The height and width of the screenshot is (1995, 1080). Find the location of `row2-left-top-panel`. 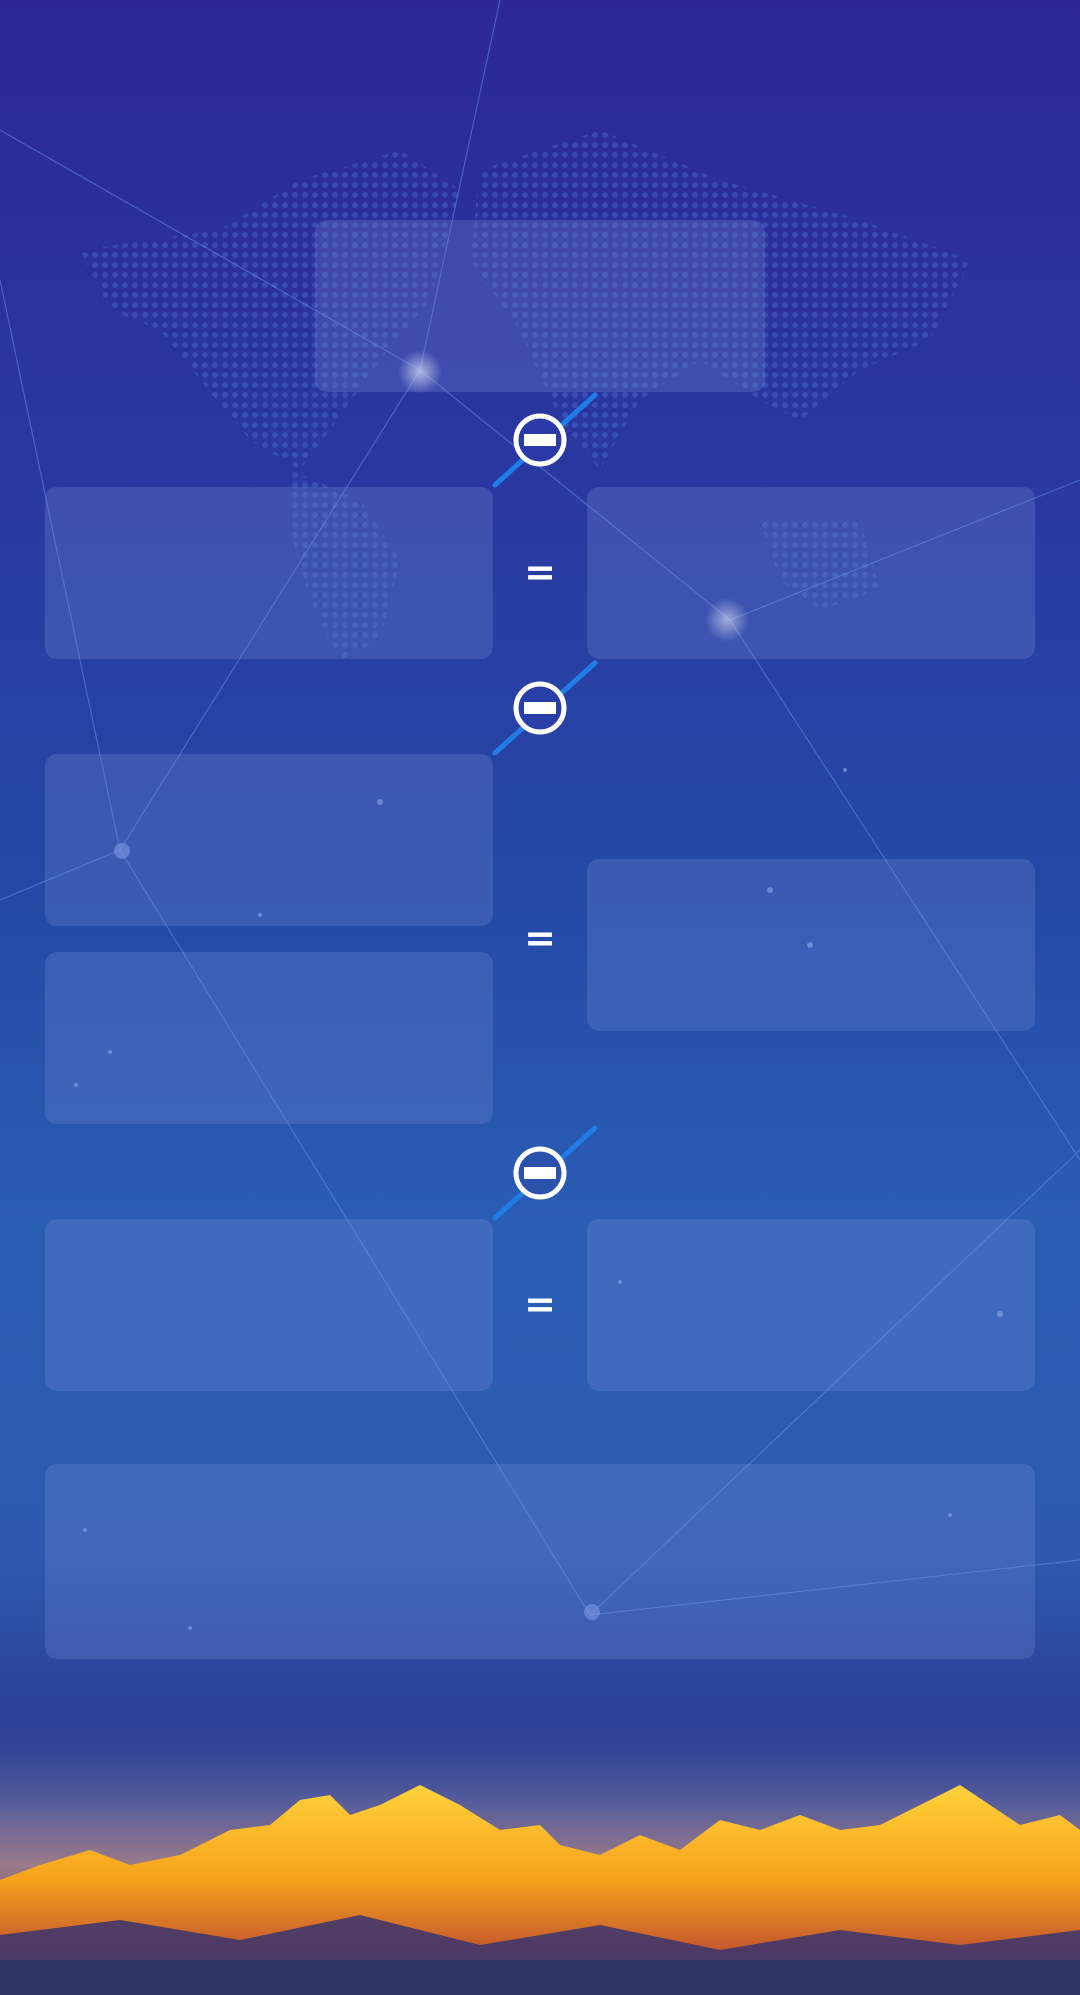

row2-left-top-panel is located at coordinates (269, 840).